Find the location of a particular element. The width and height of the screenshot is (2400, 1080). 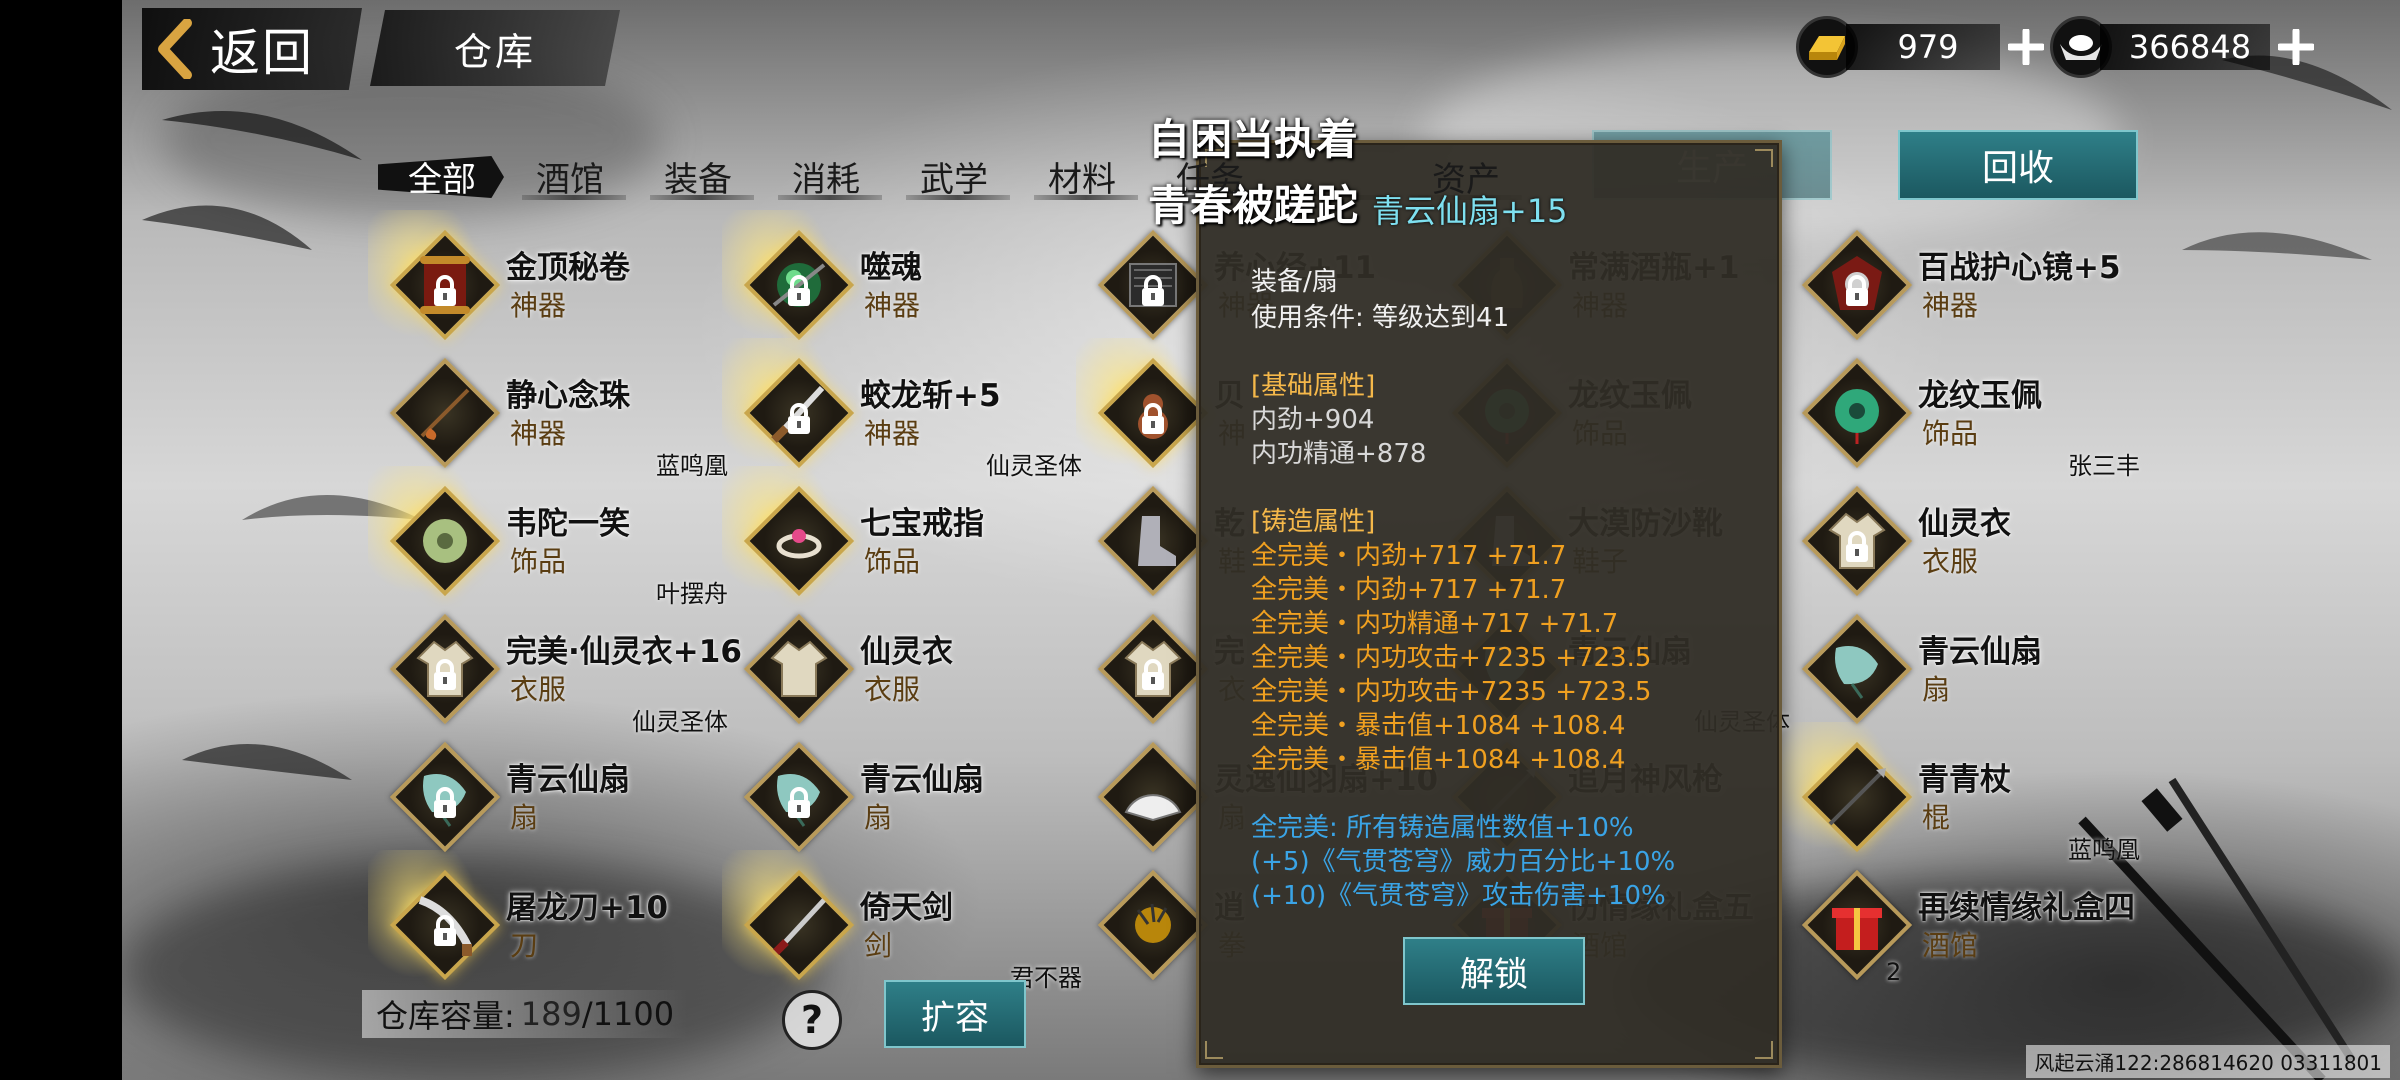

item-name: 金顶秘卷 is located at coordinates (568, 268).